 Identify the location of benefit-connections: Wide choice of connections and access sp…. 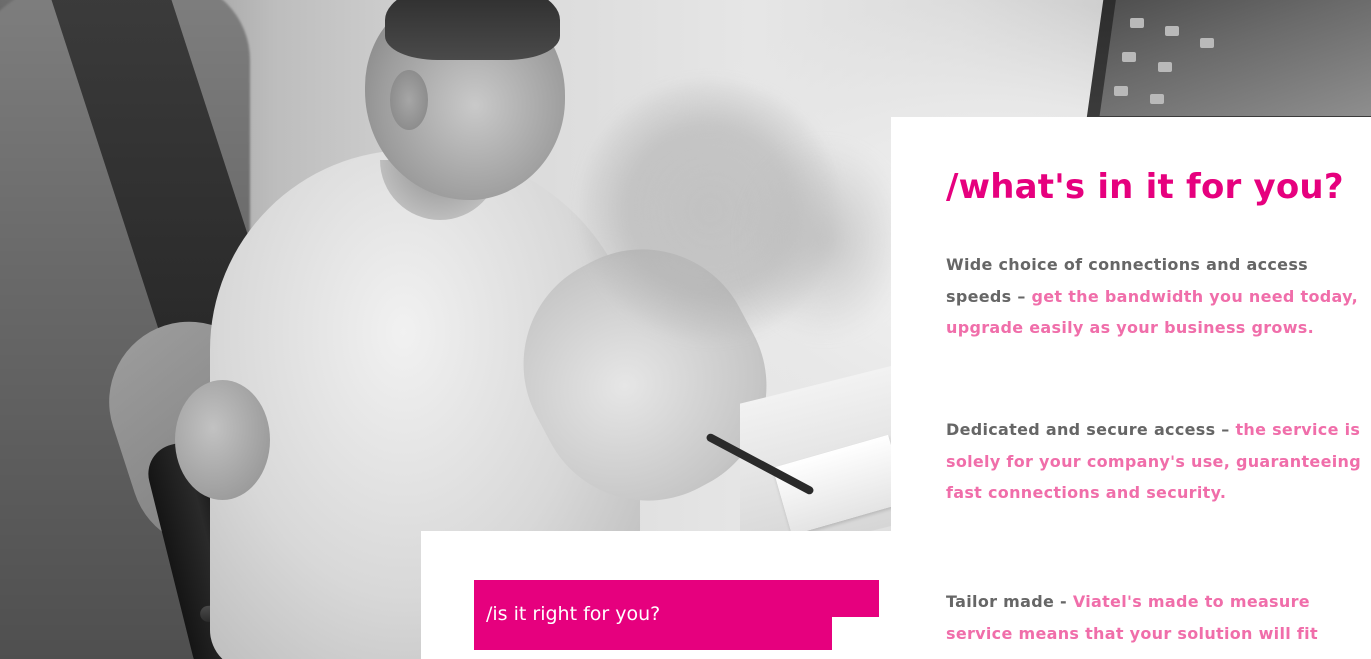
(1156, 296).